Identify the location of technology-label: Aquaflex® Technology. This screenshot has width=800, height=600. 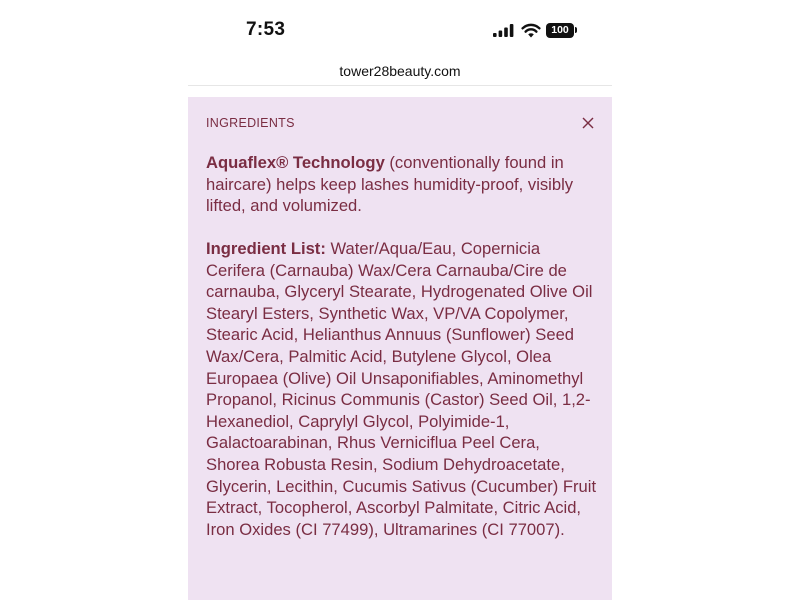
(295, 162).